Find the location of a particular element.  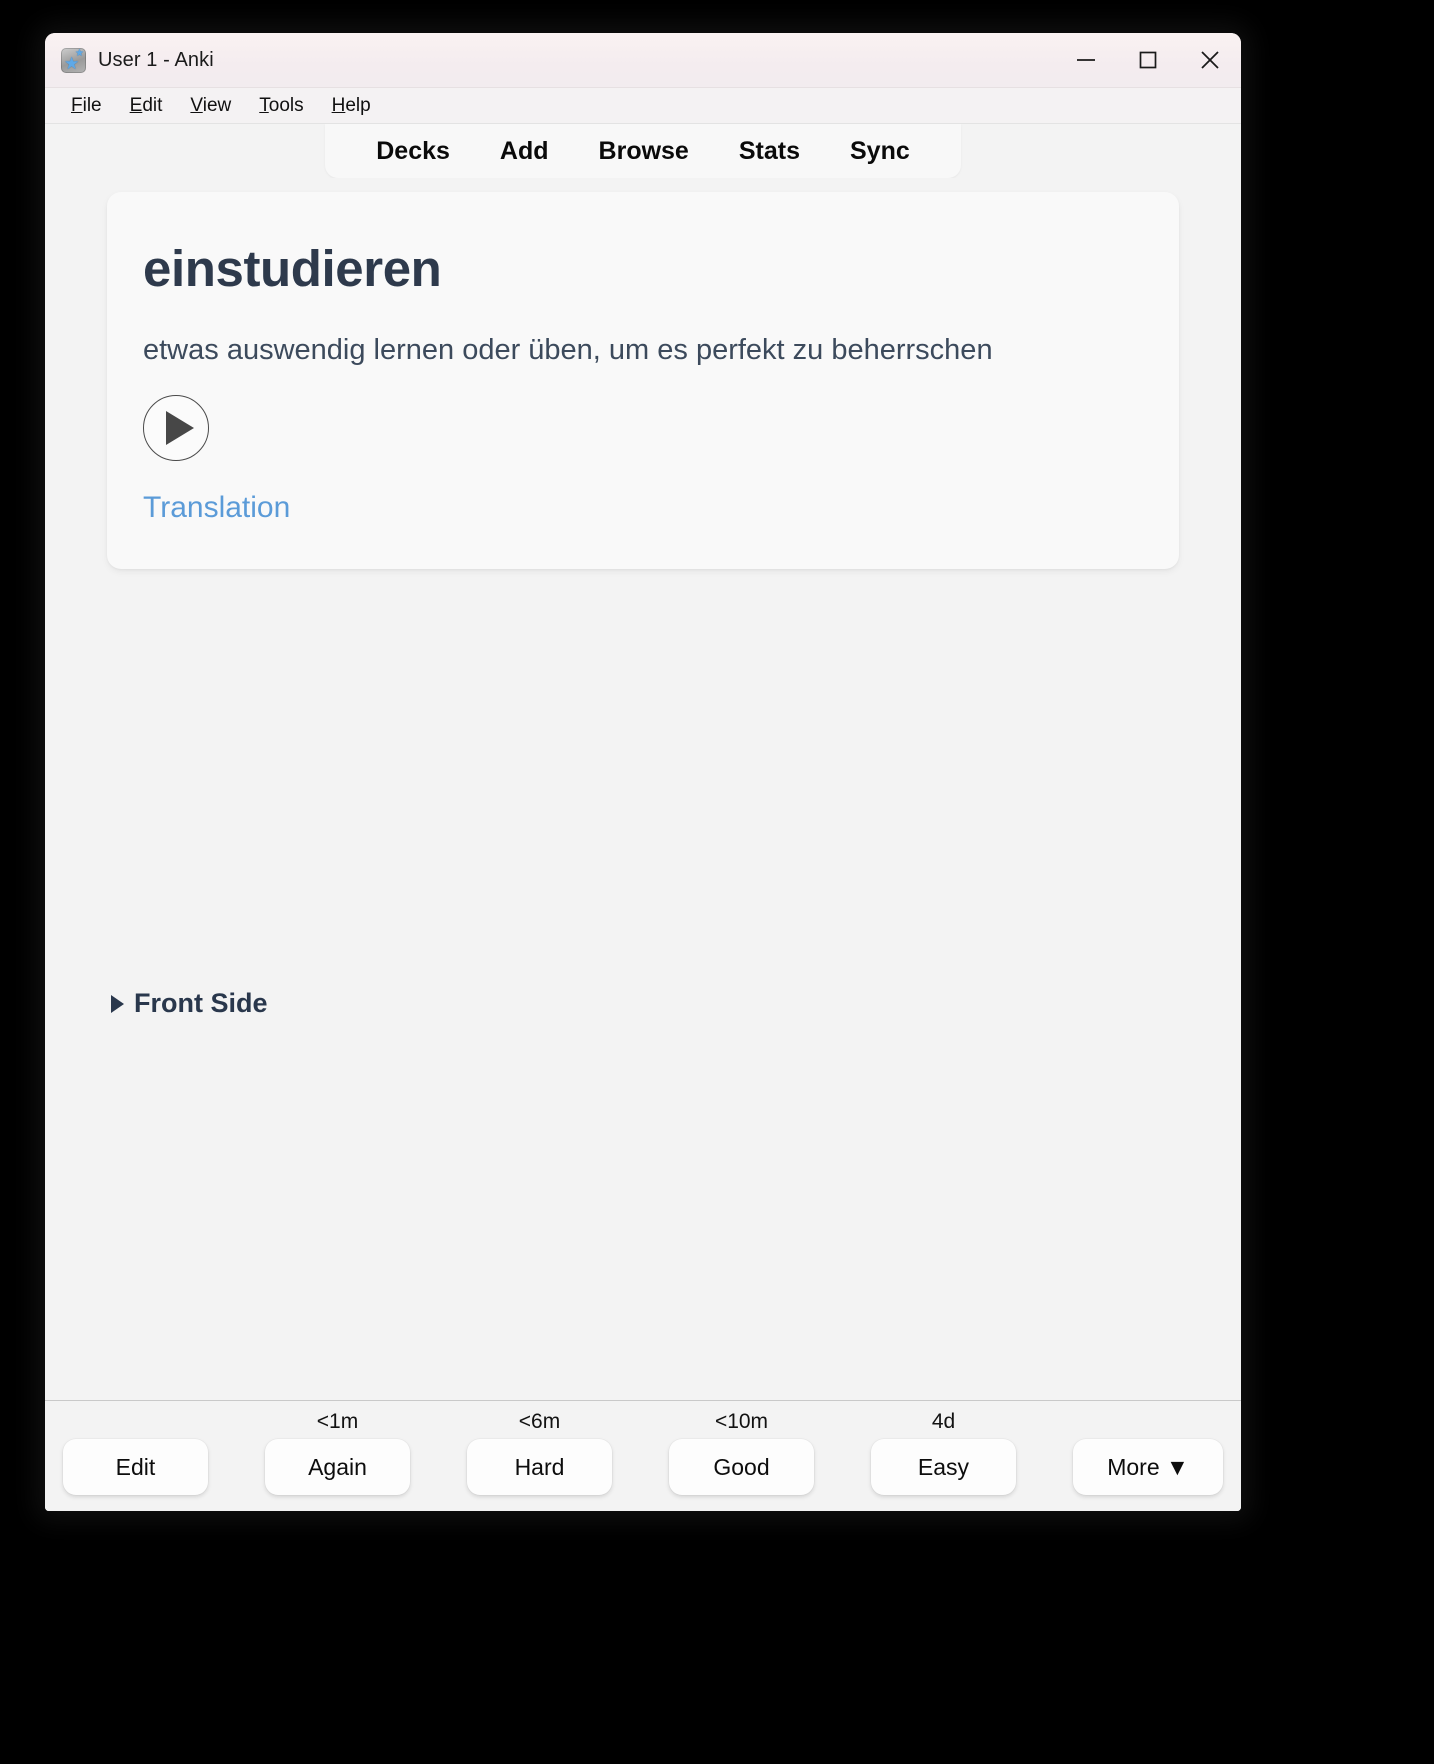

hard-slot: <6m Hard is located at coordinates (539, 1452).